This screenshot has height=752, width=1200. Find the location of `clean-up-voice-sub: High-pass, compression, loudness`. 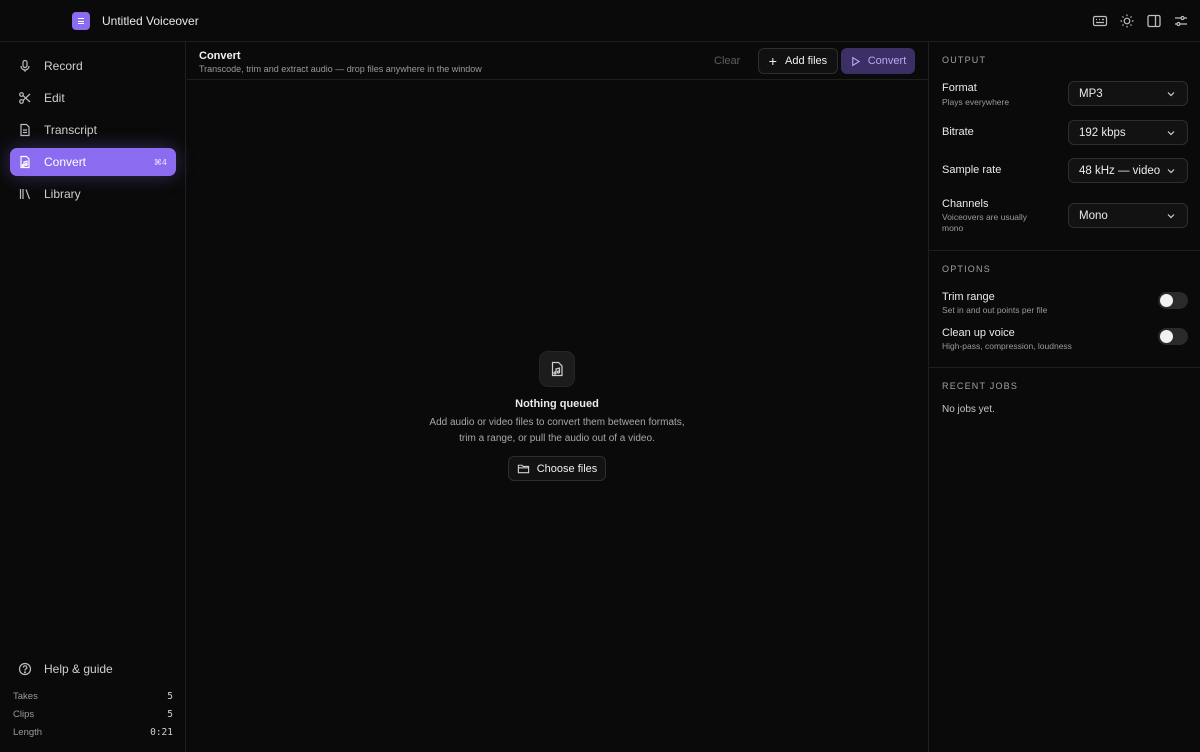

clean-up-voice-sub: High-pass, compression, loudness is located at coordinates (1007, 346).